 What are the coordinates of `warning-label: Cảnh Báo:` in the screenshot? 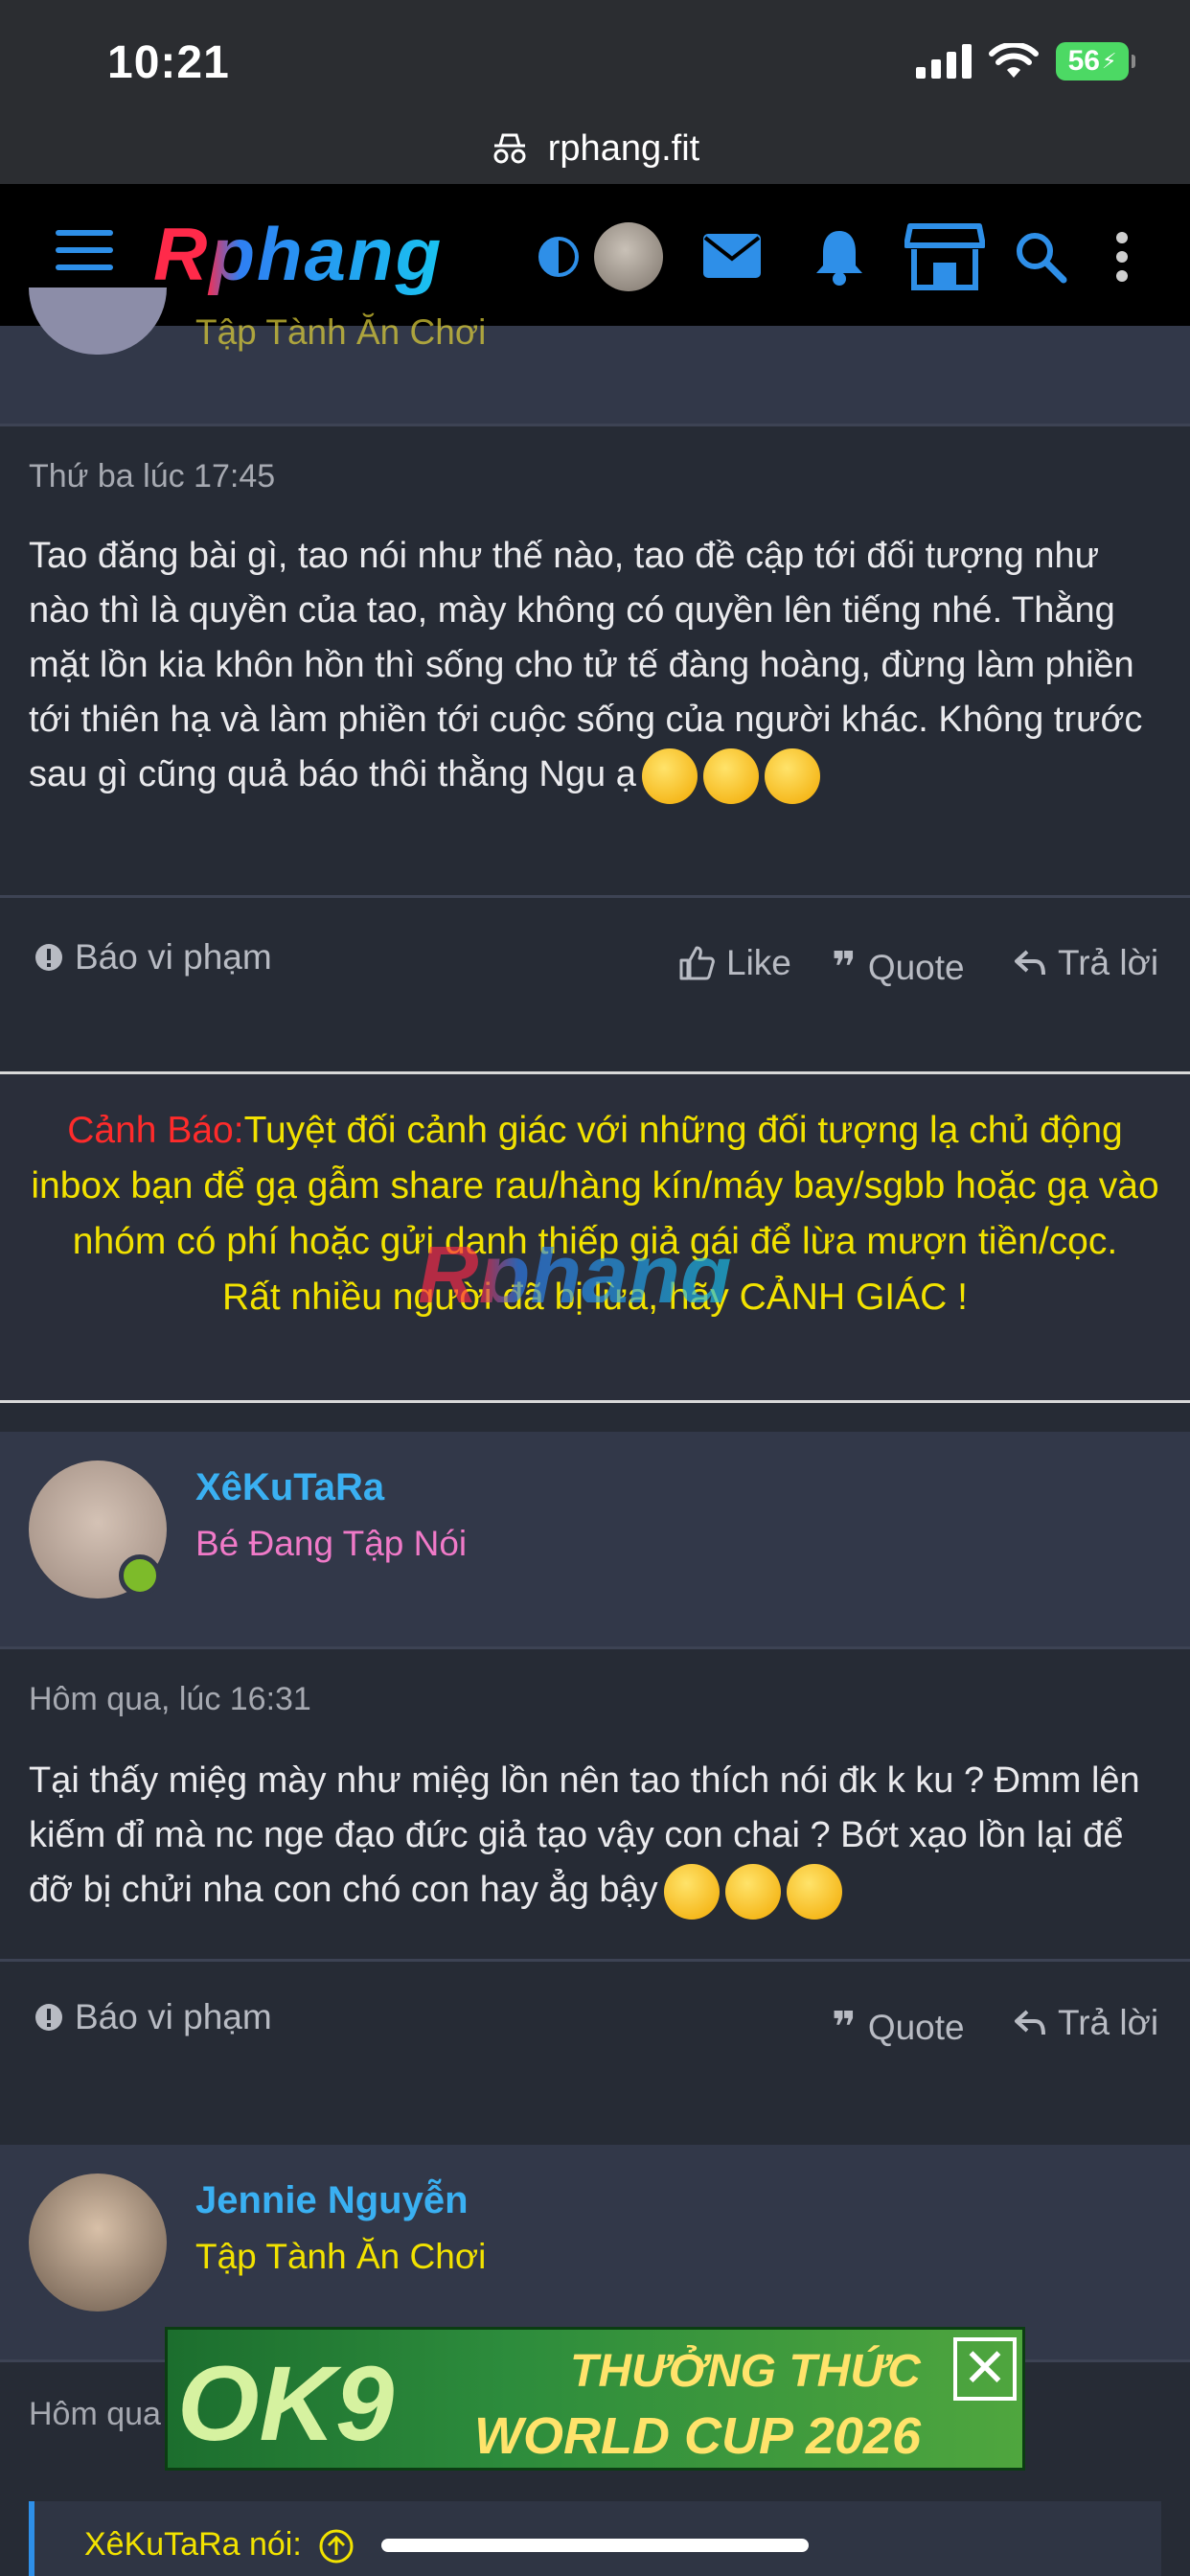 It's located at (155, 1130).